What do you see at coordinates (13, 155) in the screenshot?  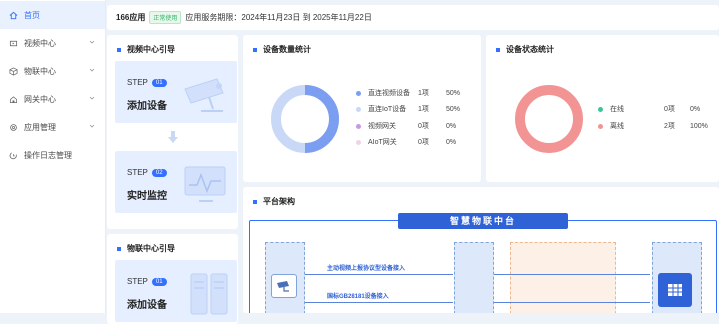 I see `log-icon` at bounding box center [13, 155].